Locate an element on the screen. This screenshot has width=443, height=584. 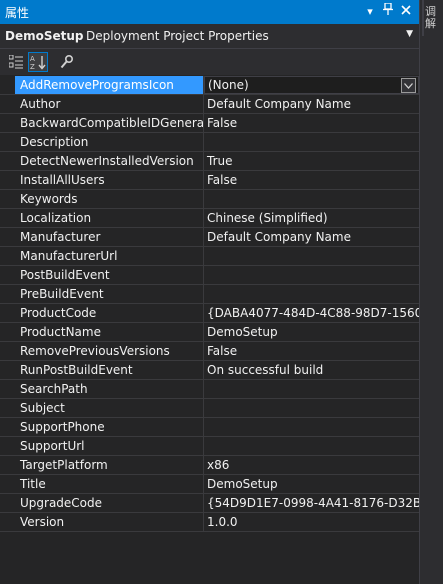
property-name: PostBuildEvent is located at coordinates (109, 275).